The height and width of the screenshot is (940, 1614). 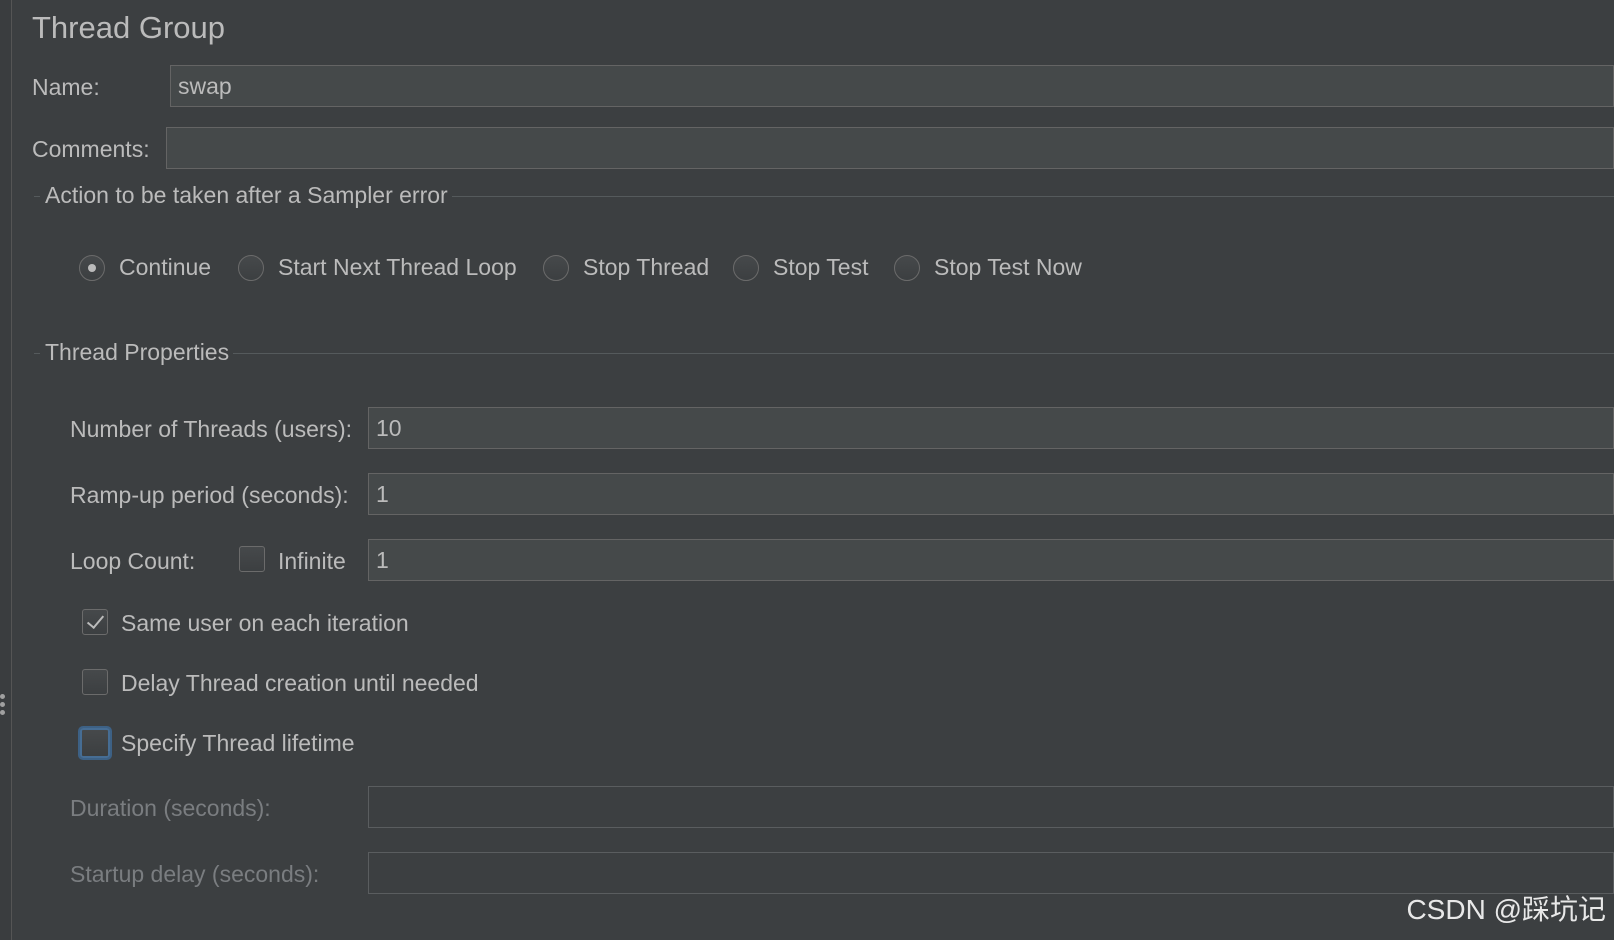 I want to click on duration-input, so click(x=991, y=807).